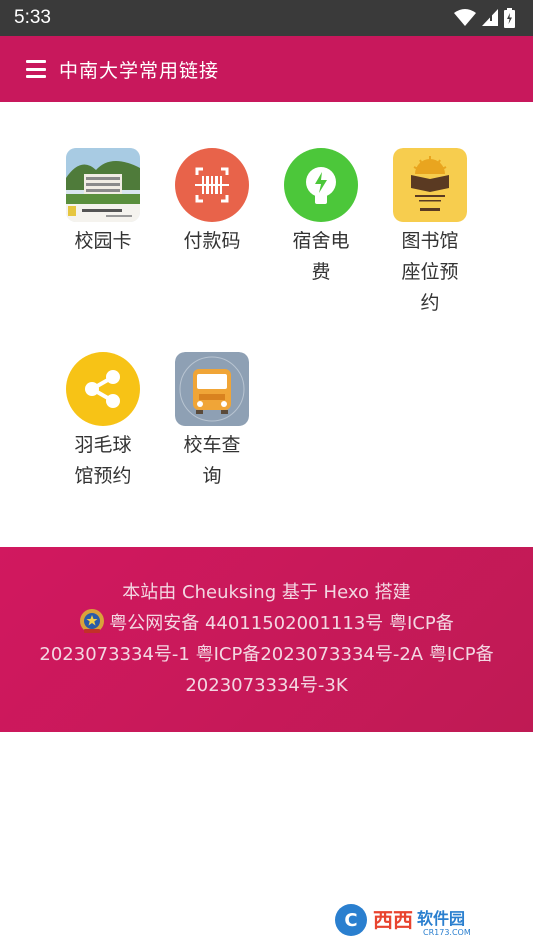  What do you see at coordinates (212, 241) in the screenshot?
I see `tile-label: 付款码` at bounding box center [212, 241].